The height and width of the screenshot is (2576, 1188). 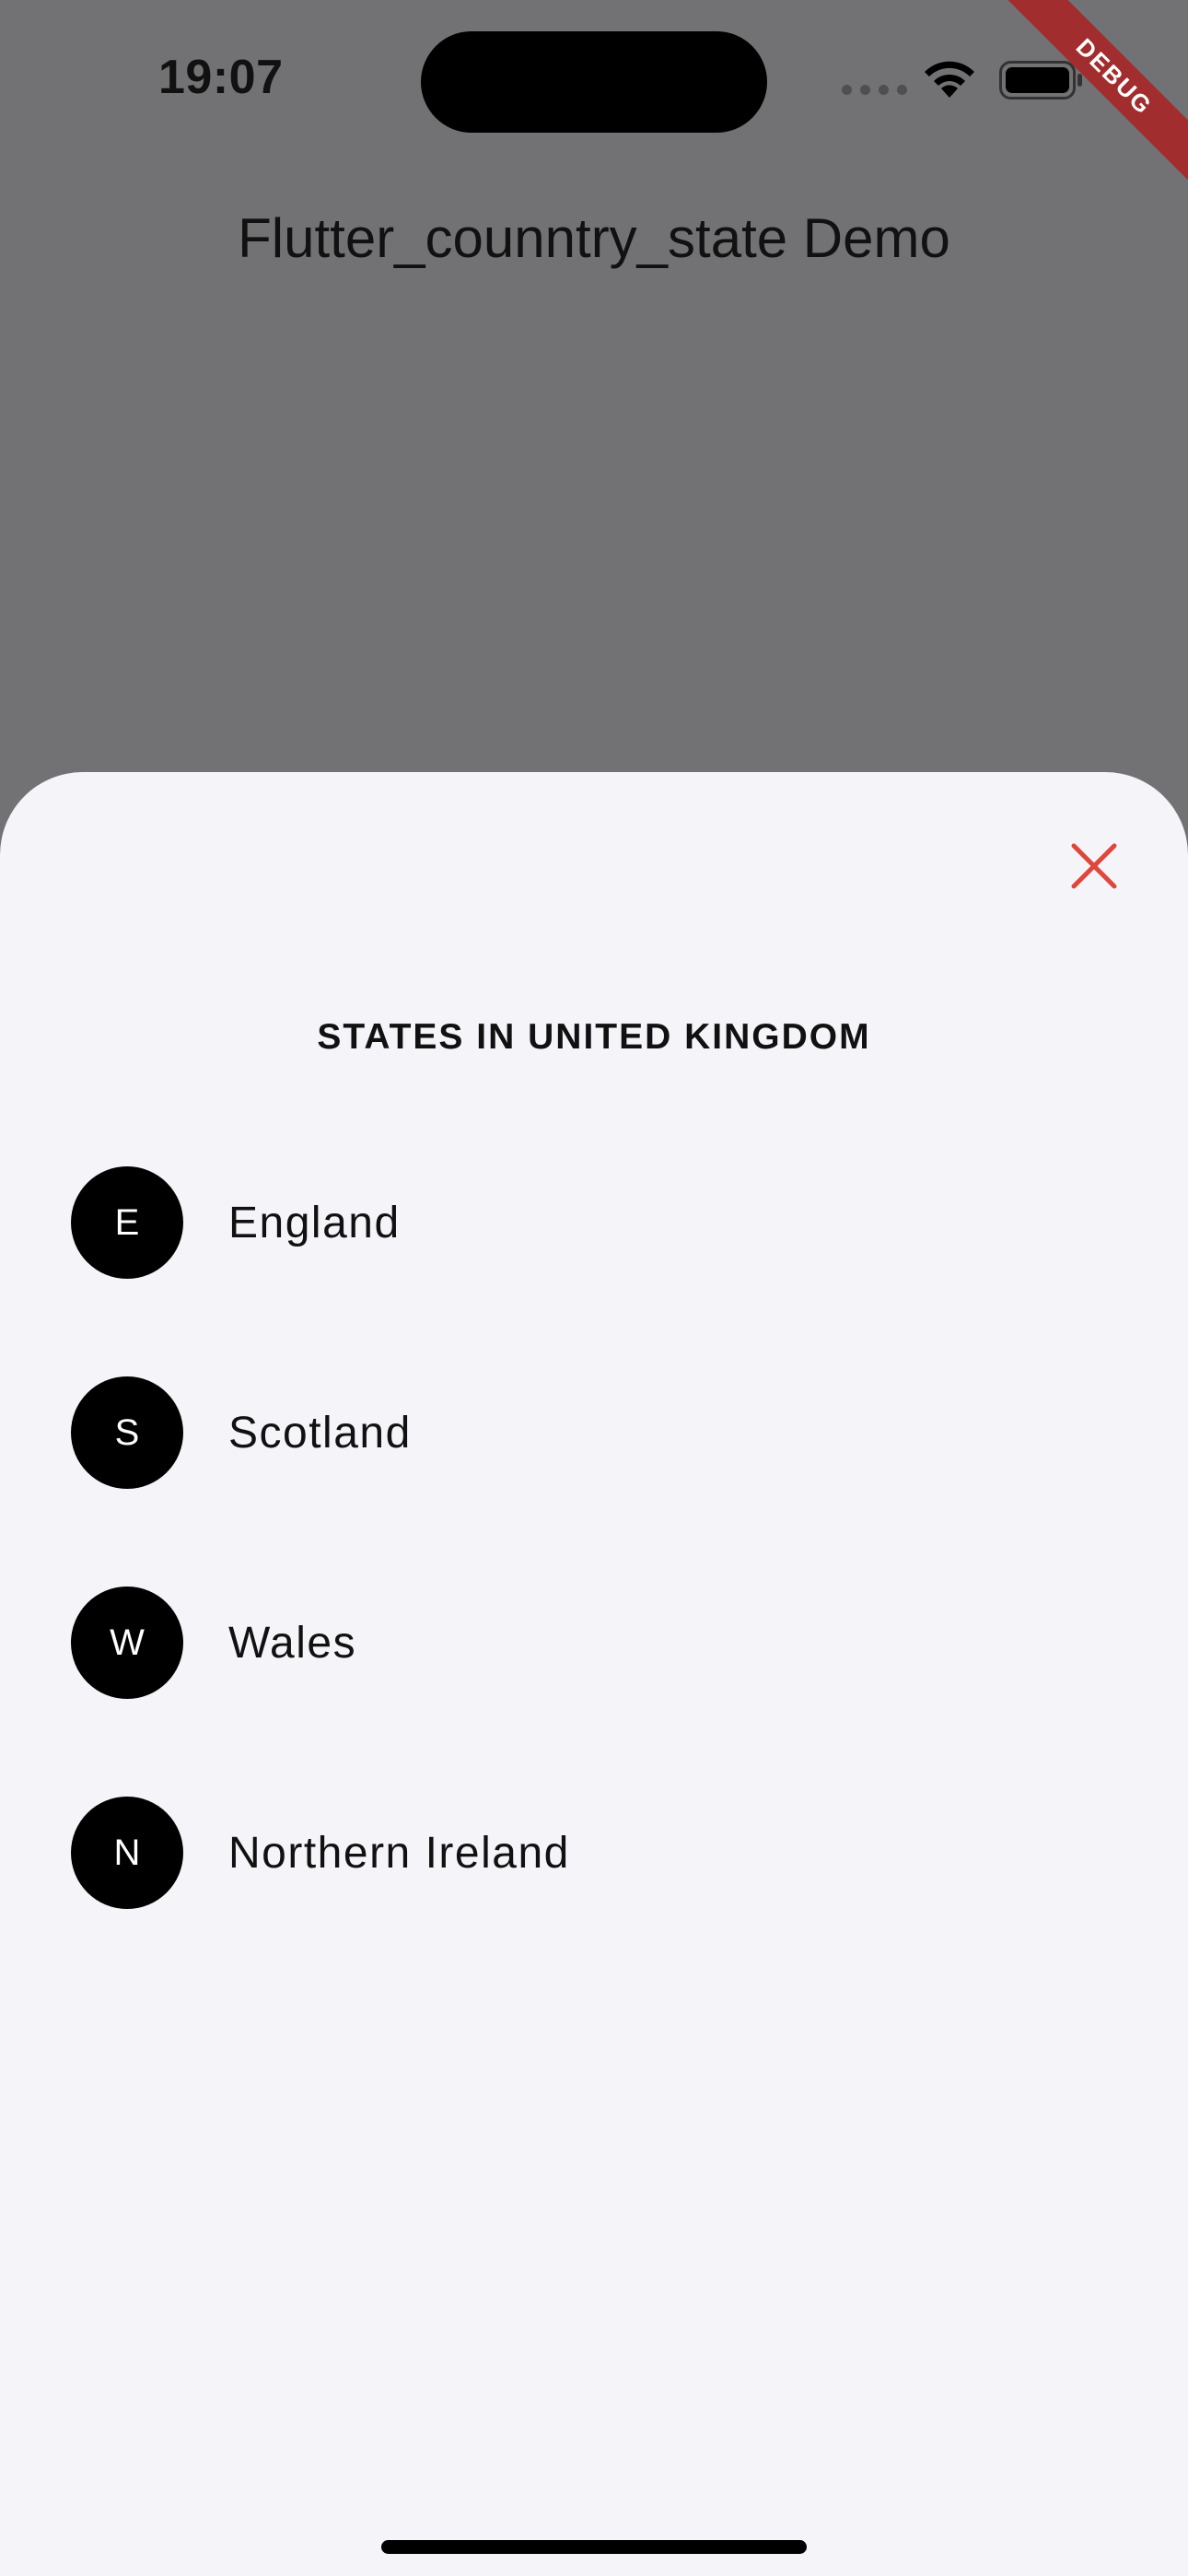 What do you see at coordinates (594, 238) in the screenshot?
I see `app-title: Flutter_counntry_state Demo` at bounding box center [594, 238].